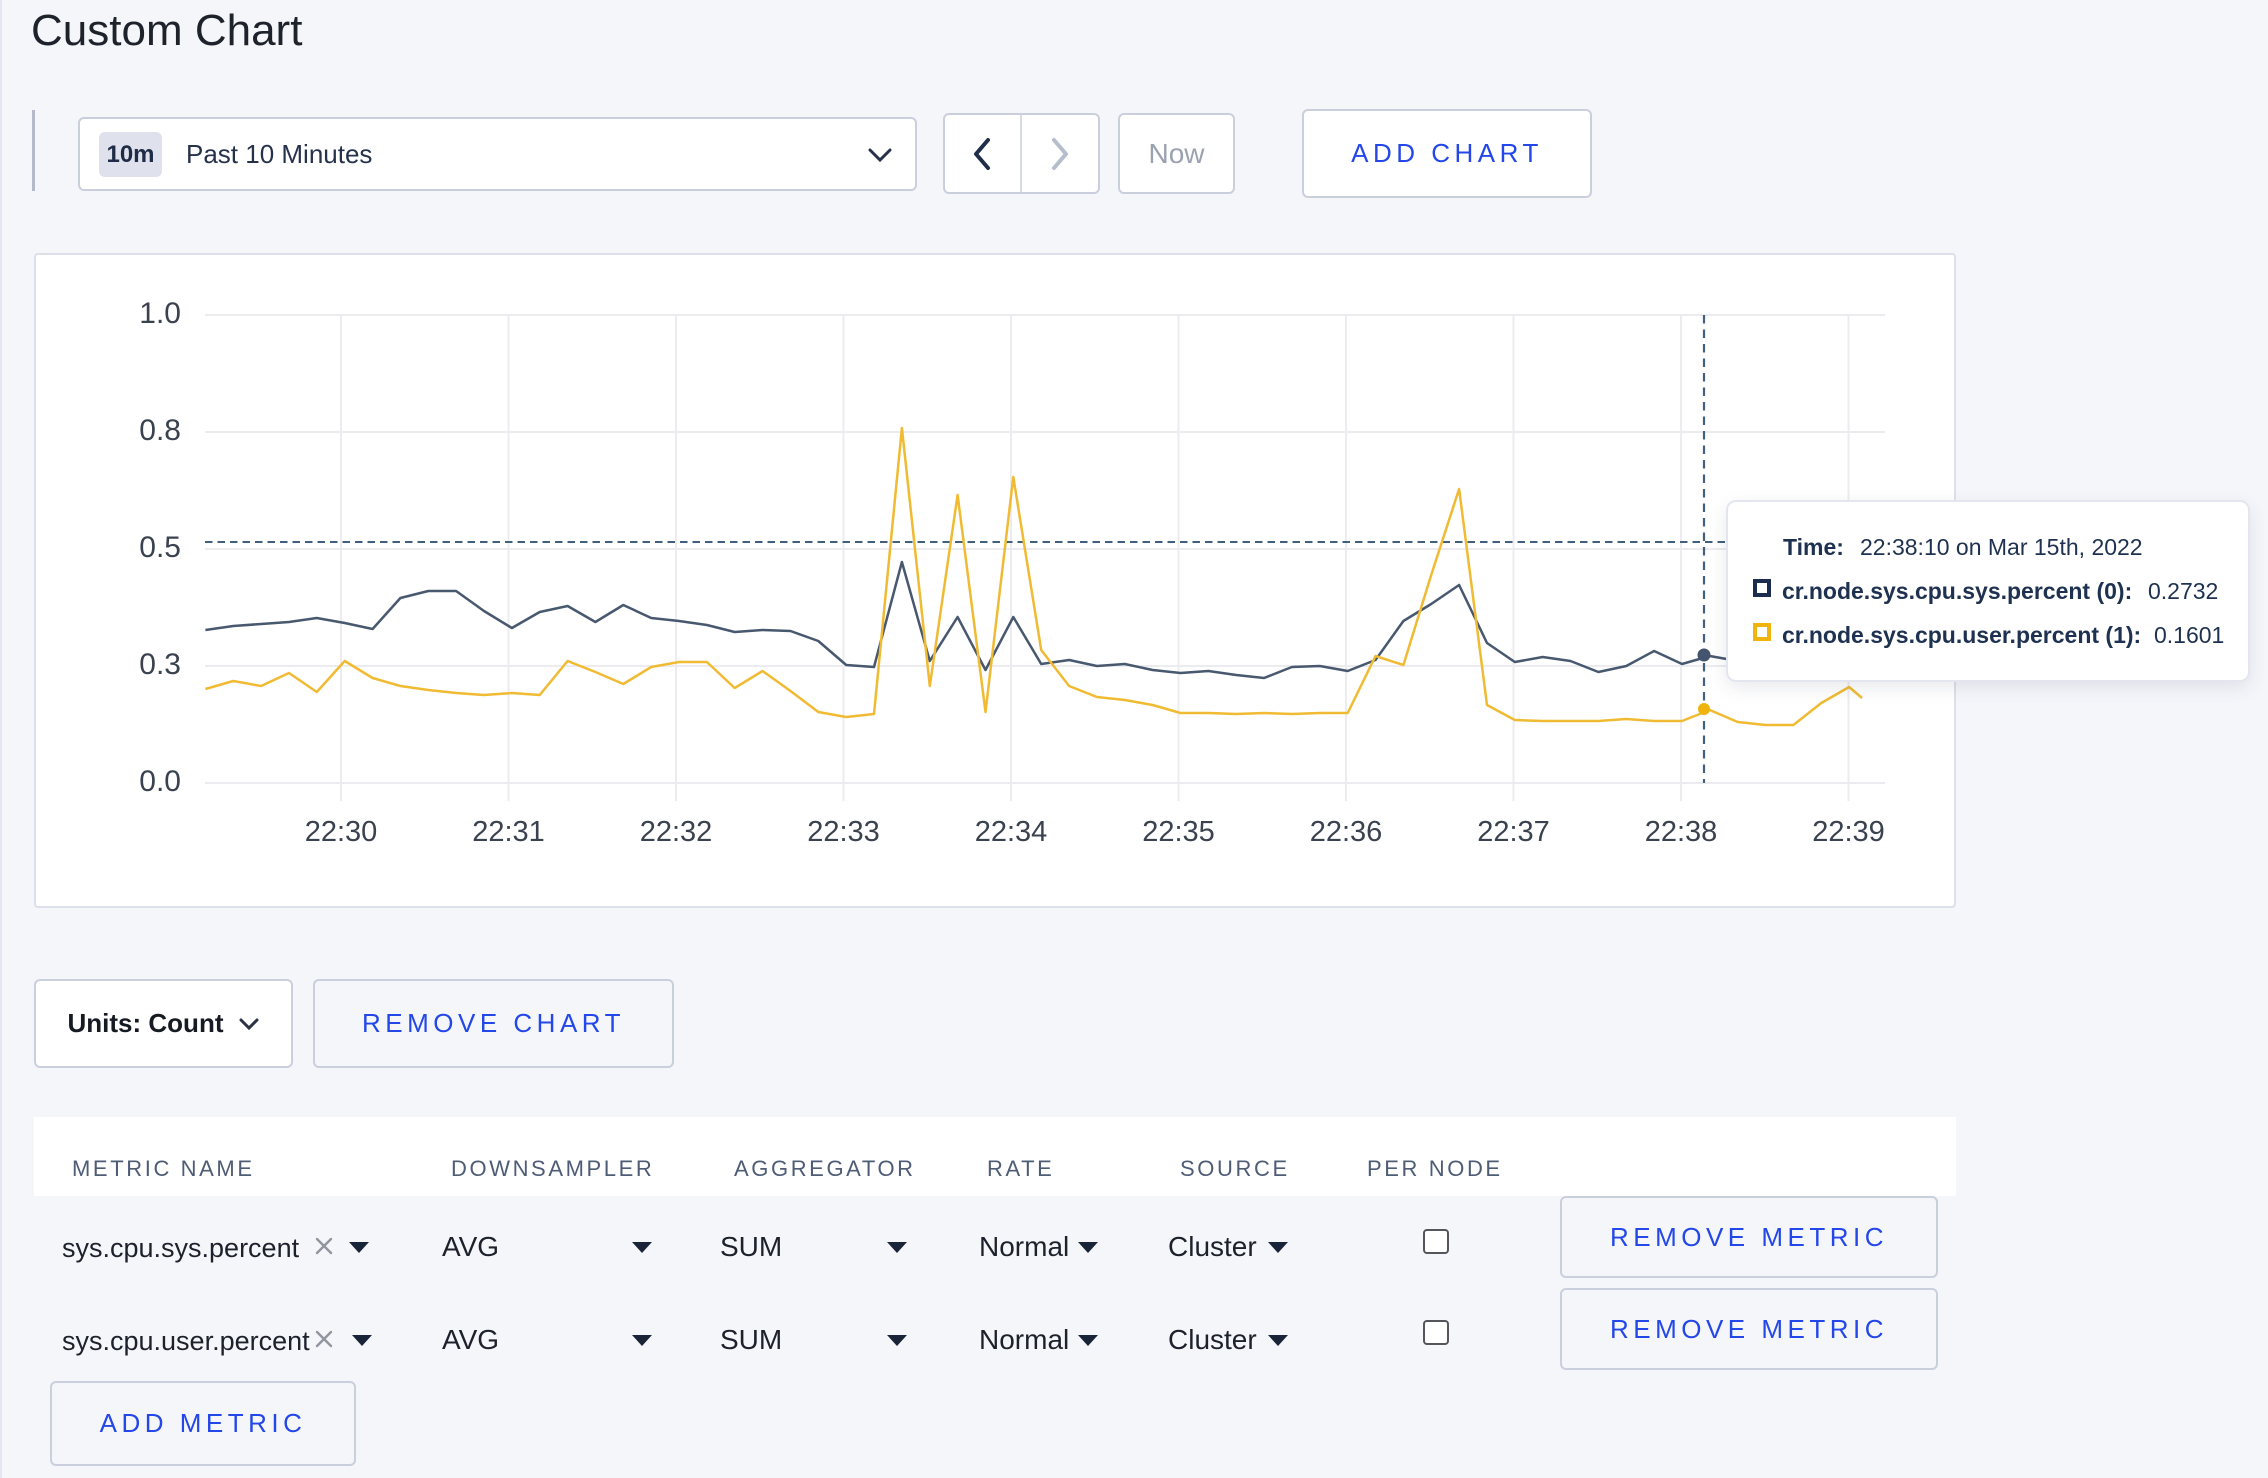 Image resolution: width=2268 pixels, height=1478 pixels. Describe the element at coordinates (1011, 832) in the screenshot. I see `svg-text: 22:34` at that location.